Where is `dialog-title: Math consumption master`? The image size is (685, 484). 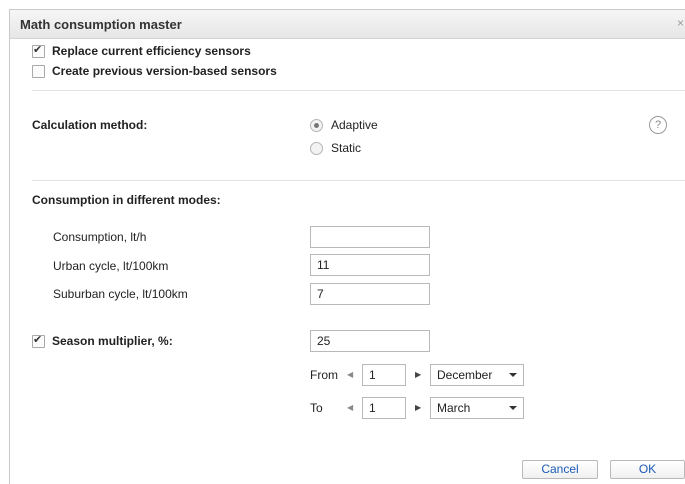
dialog-title: Math consumption master is located at coordinates (101, 24).